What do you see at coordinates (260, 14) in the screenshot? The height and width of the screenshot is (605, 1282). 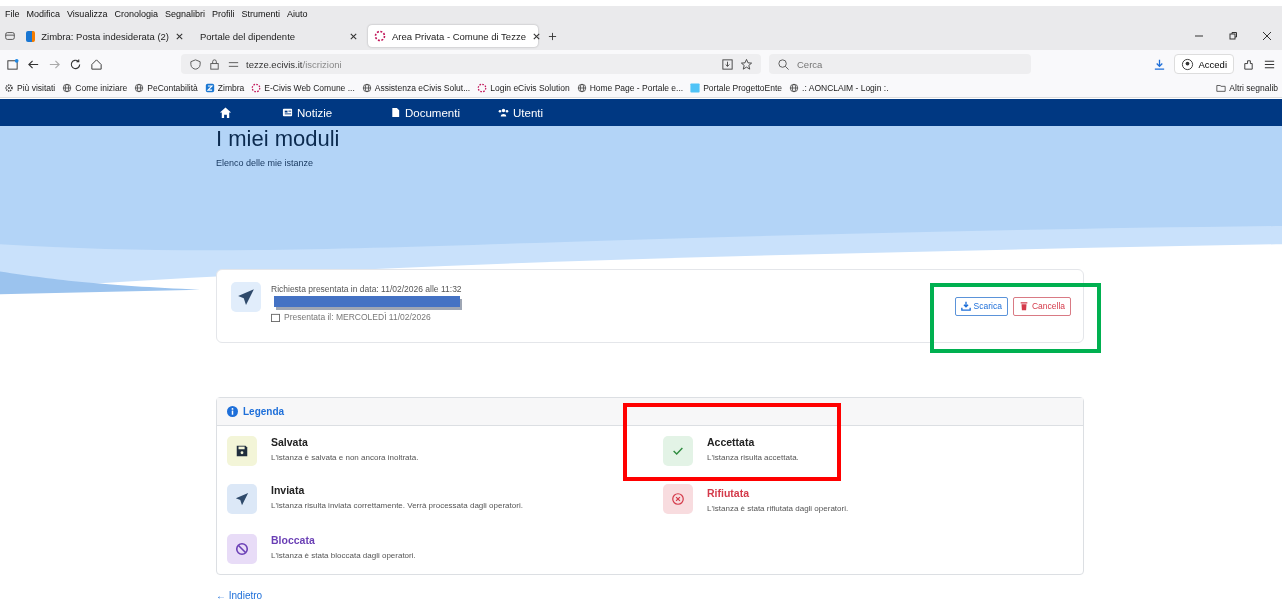 I see `menu-item: Strumenti` at bounding box center [260, 14].